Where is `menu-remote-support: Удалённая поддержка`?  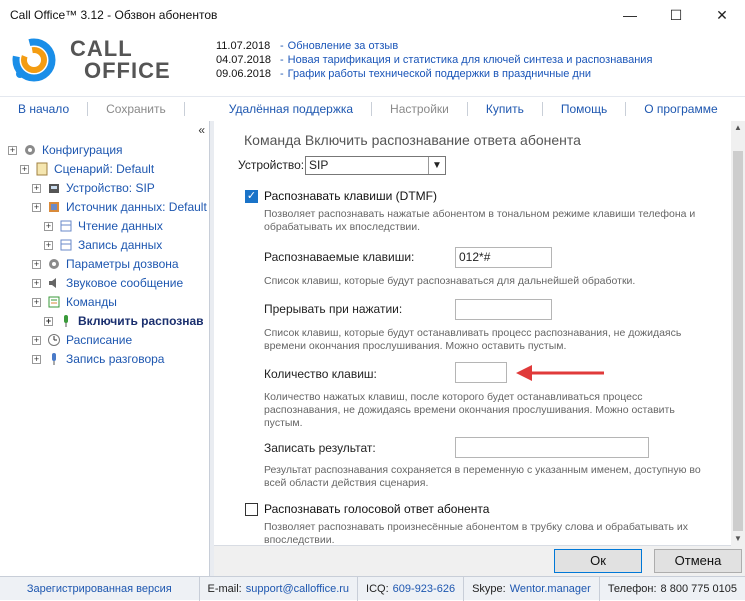 menu-remote-support: Удалённая поддержка is located at coordinates (278, 109).